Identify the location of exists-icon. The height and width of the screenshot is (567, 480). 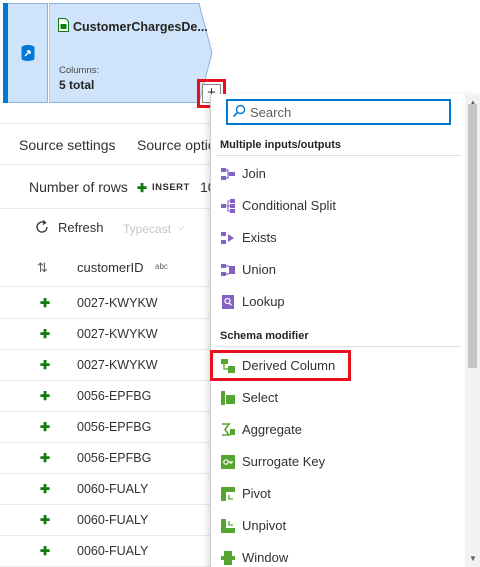
(227, 238).